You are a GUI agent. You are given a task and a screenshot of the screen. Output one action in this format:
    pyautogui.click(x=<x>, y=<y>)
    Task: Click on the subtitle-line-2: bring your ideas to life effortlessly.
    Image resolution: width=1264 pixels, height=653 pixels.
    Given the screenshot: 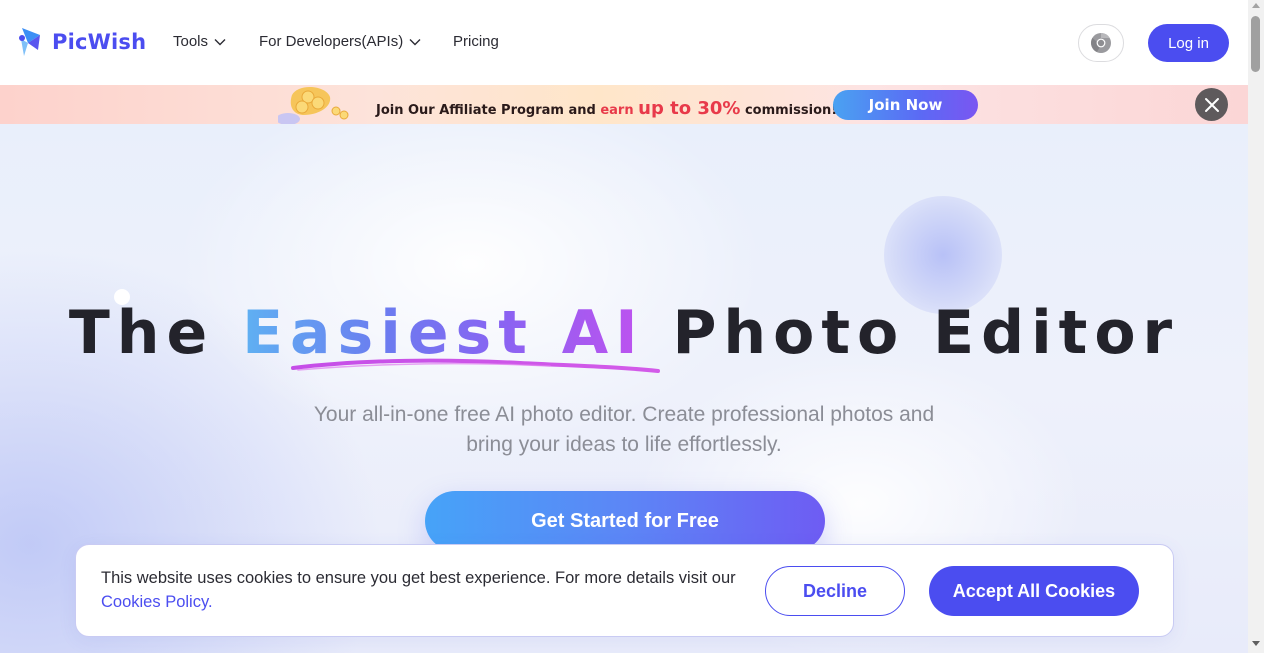 What is the action you would take?
    pyautogui.click(x=624, y=444)
    